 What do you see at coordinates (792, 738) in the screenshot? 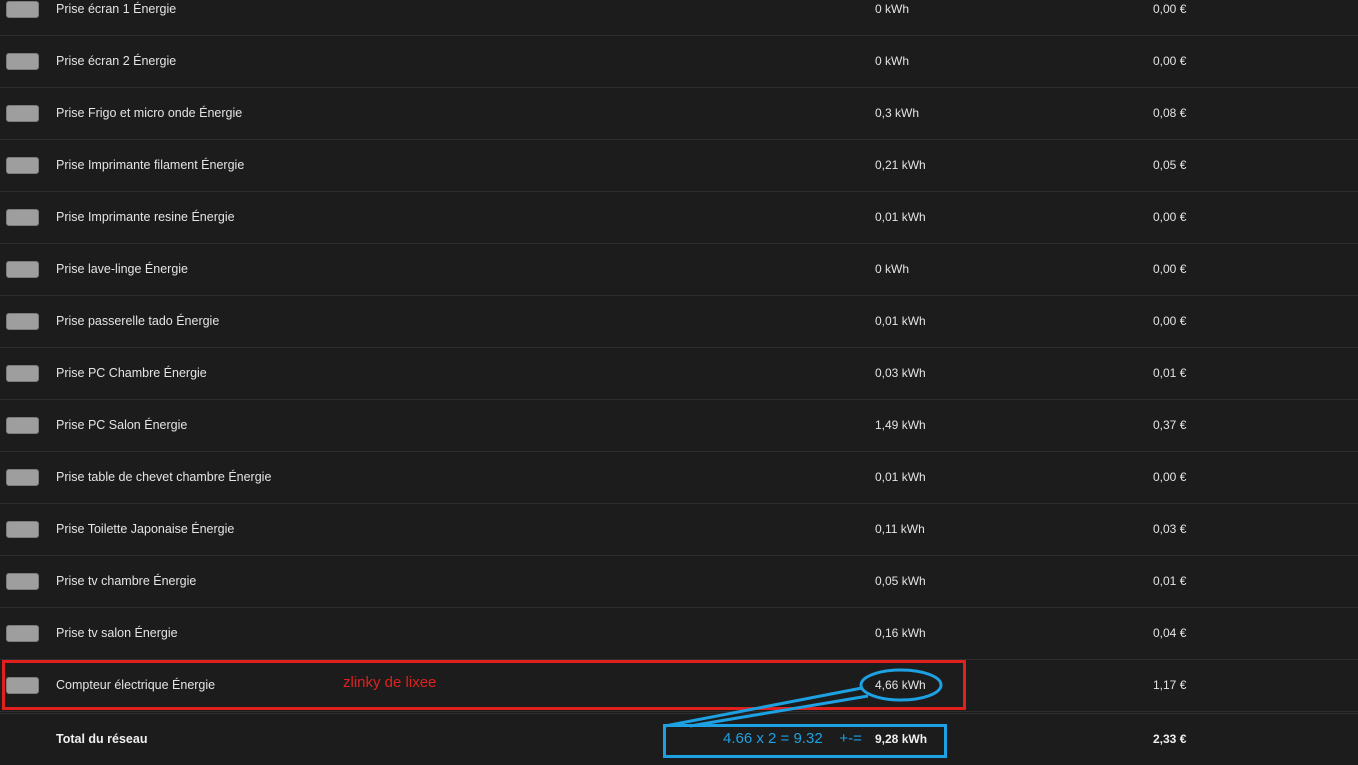
I see `blue-annotation-text: 4.66 x 2 = 9.32 +-=` at bounding box center [792, 738].